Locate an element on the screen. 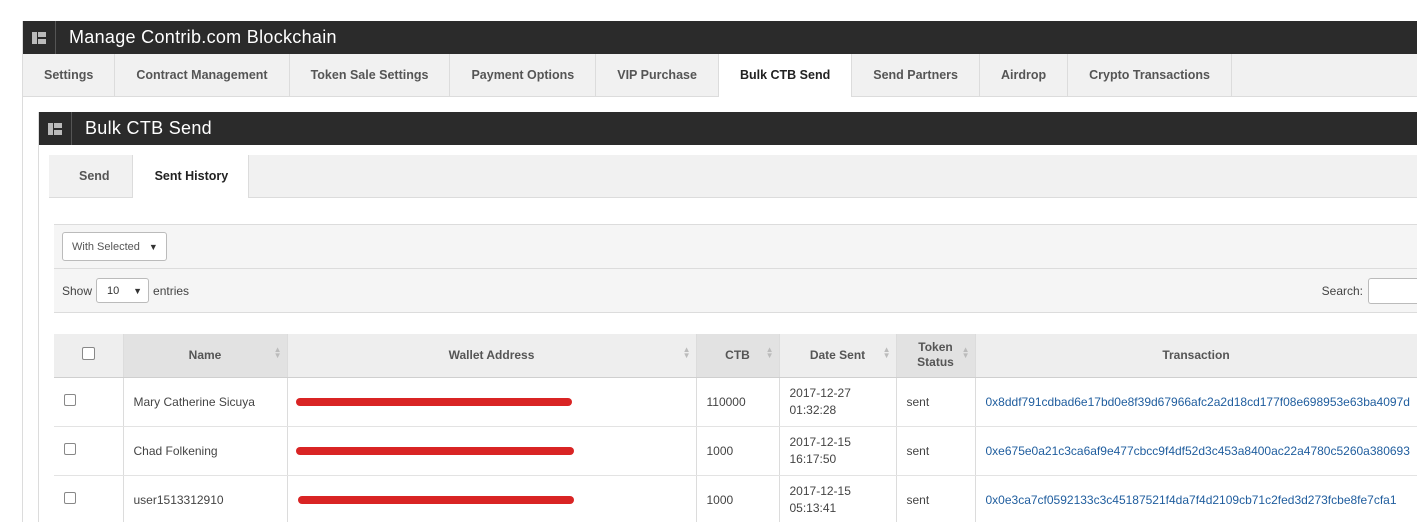 This screenshot has width=1417, height=522. search-area: Search: is located at coordinates (1369, 291).